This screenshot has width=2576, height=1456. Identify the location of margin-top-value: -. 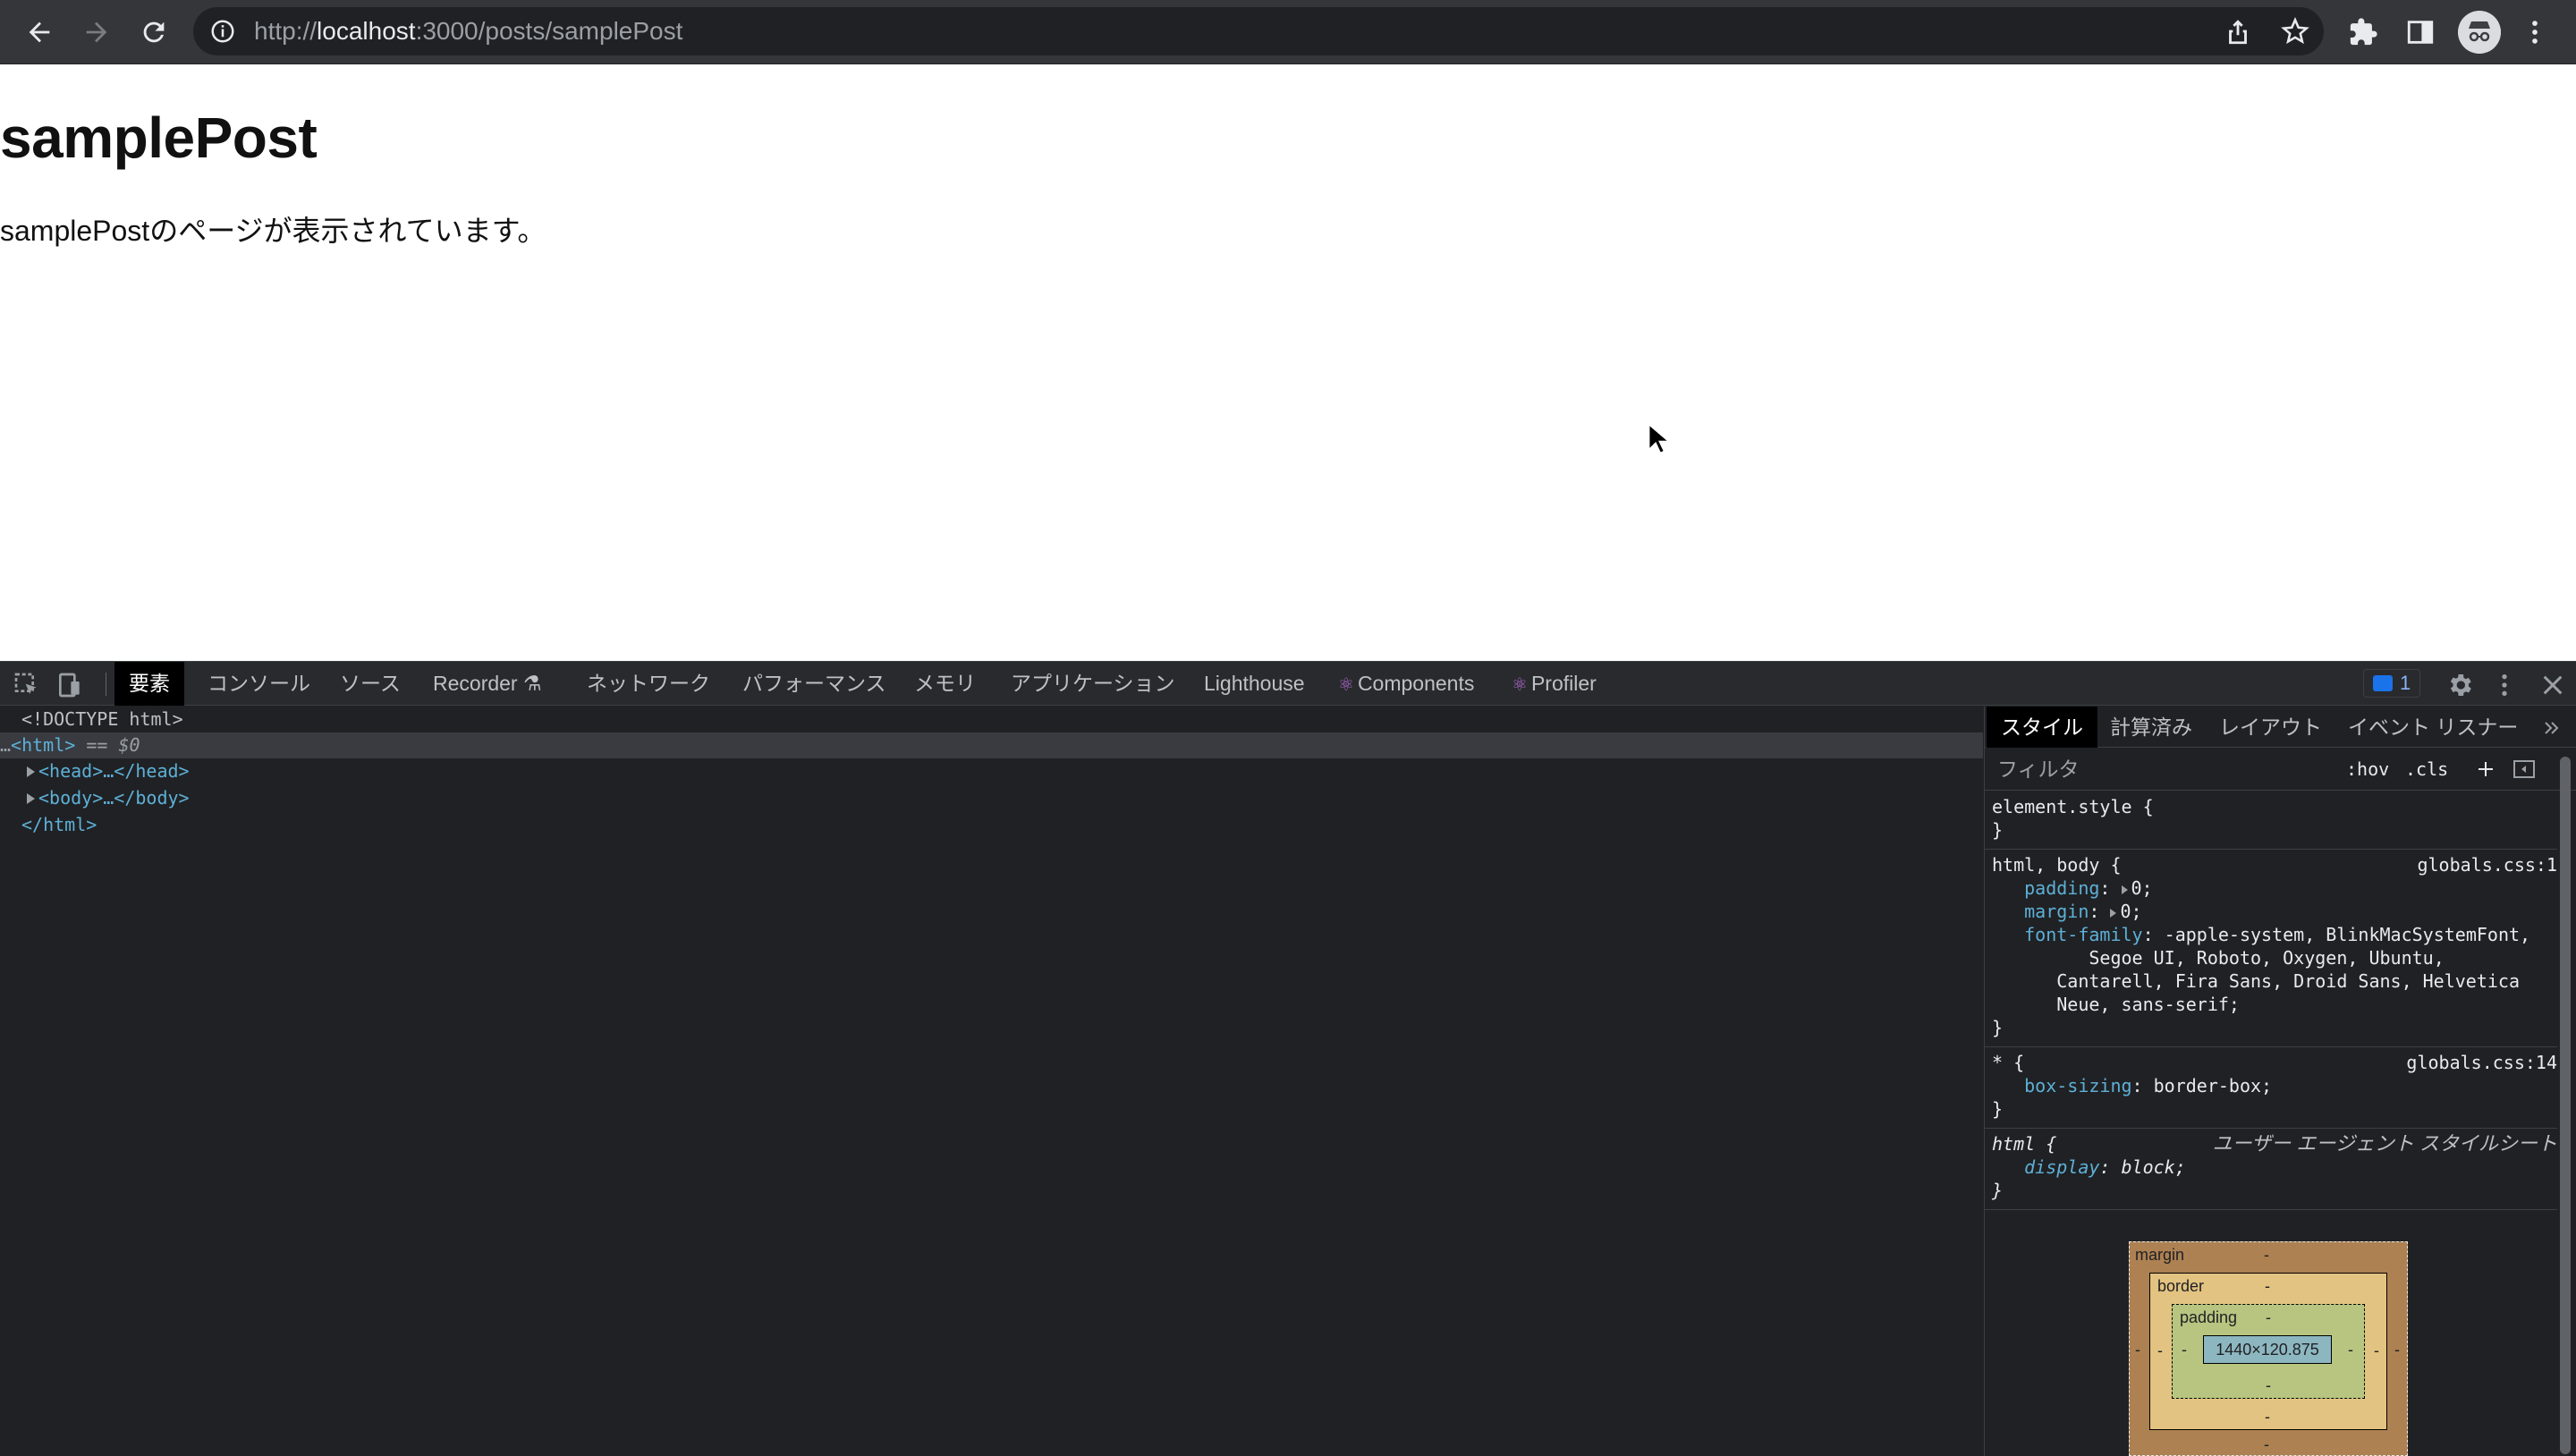
(2266, 1255).